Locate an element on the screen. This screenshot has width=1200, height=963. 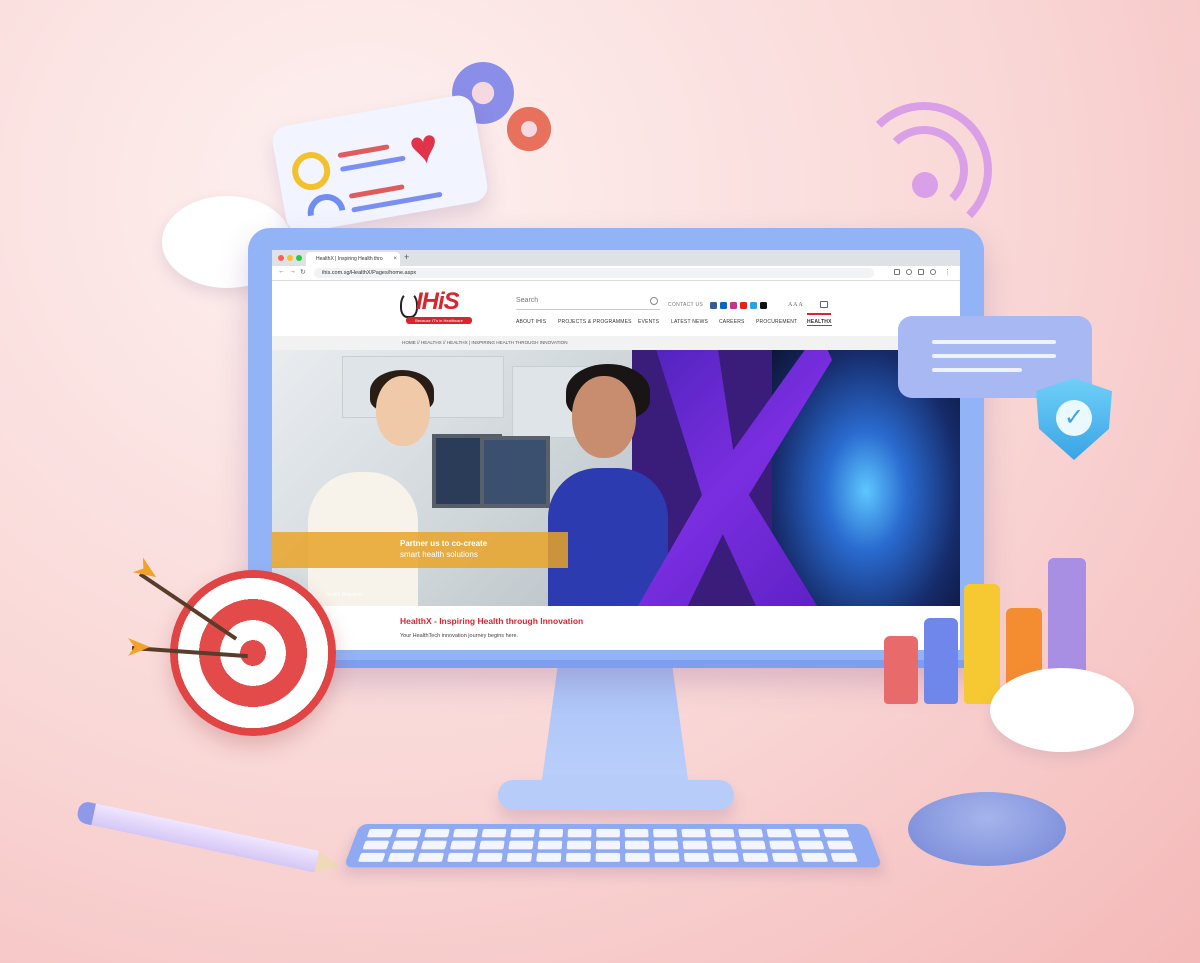
doctor-face is located at coordinates (403, 411).